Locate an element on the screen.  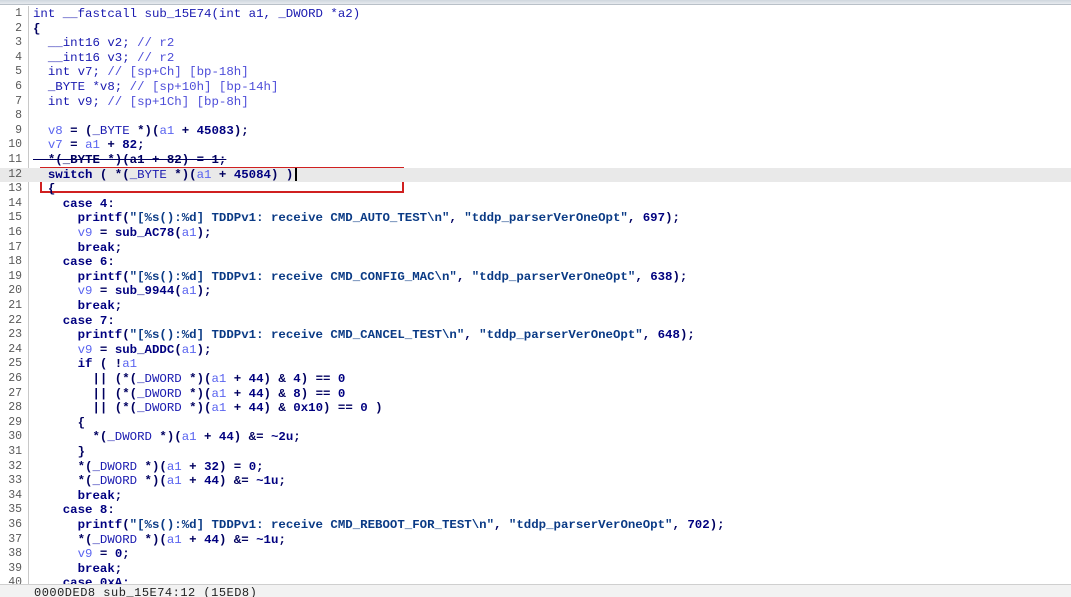
code-line: 39 break; is located at coordinates (535, 569).